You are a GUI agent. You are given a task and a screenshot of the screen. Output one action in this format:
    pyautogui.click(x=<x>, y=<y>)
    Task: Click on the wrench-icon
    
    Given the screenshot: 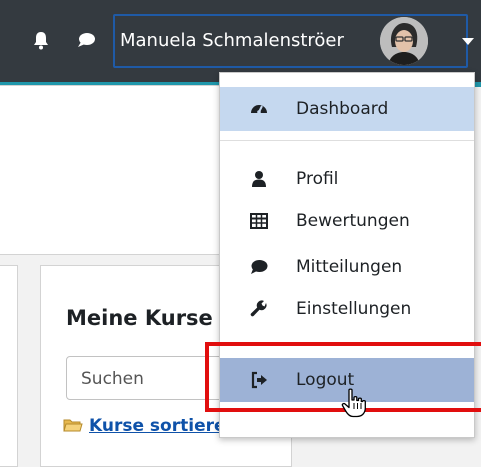 What is the action you would take?
    pyautogui.click(x=258, y=308)
    